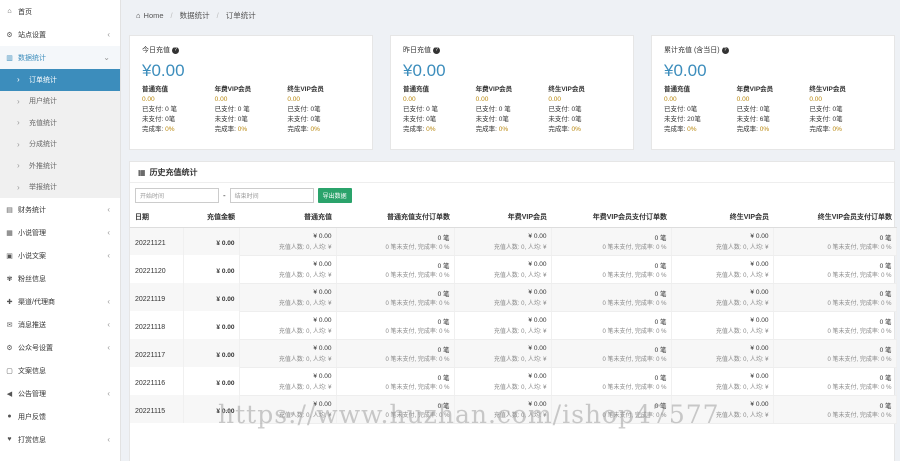 The height and width of the screenshot is (461, 900). I want to click on stat-column: 普通充值 0.00 已支付: 0 笔未支付: 0笔 完成率: 0%, so click(178, 110).